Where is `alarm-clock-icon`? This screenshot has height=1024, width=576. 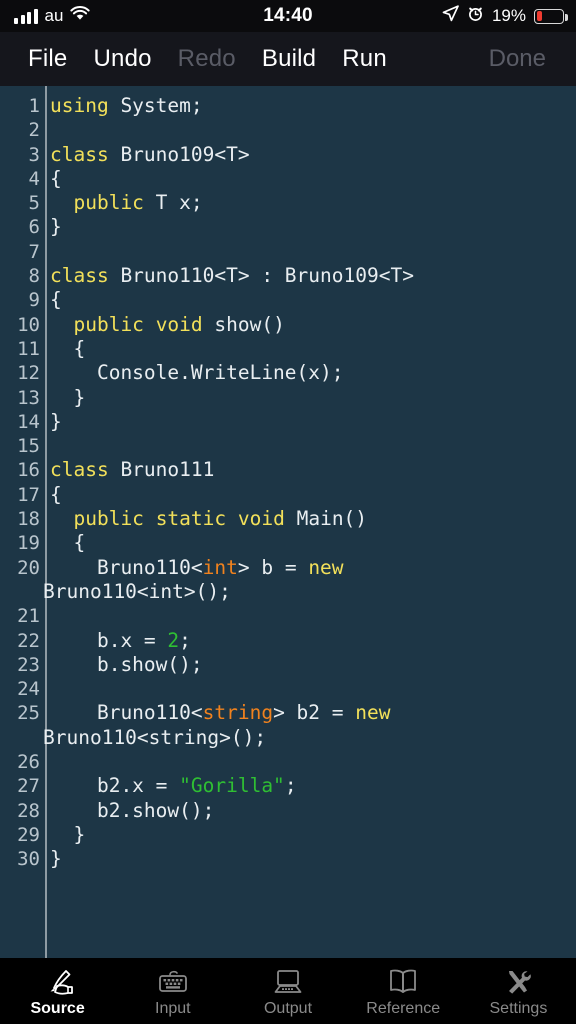 alarm-clock-icon is located at coordinates (475, 16).